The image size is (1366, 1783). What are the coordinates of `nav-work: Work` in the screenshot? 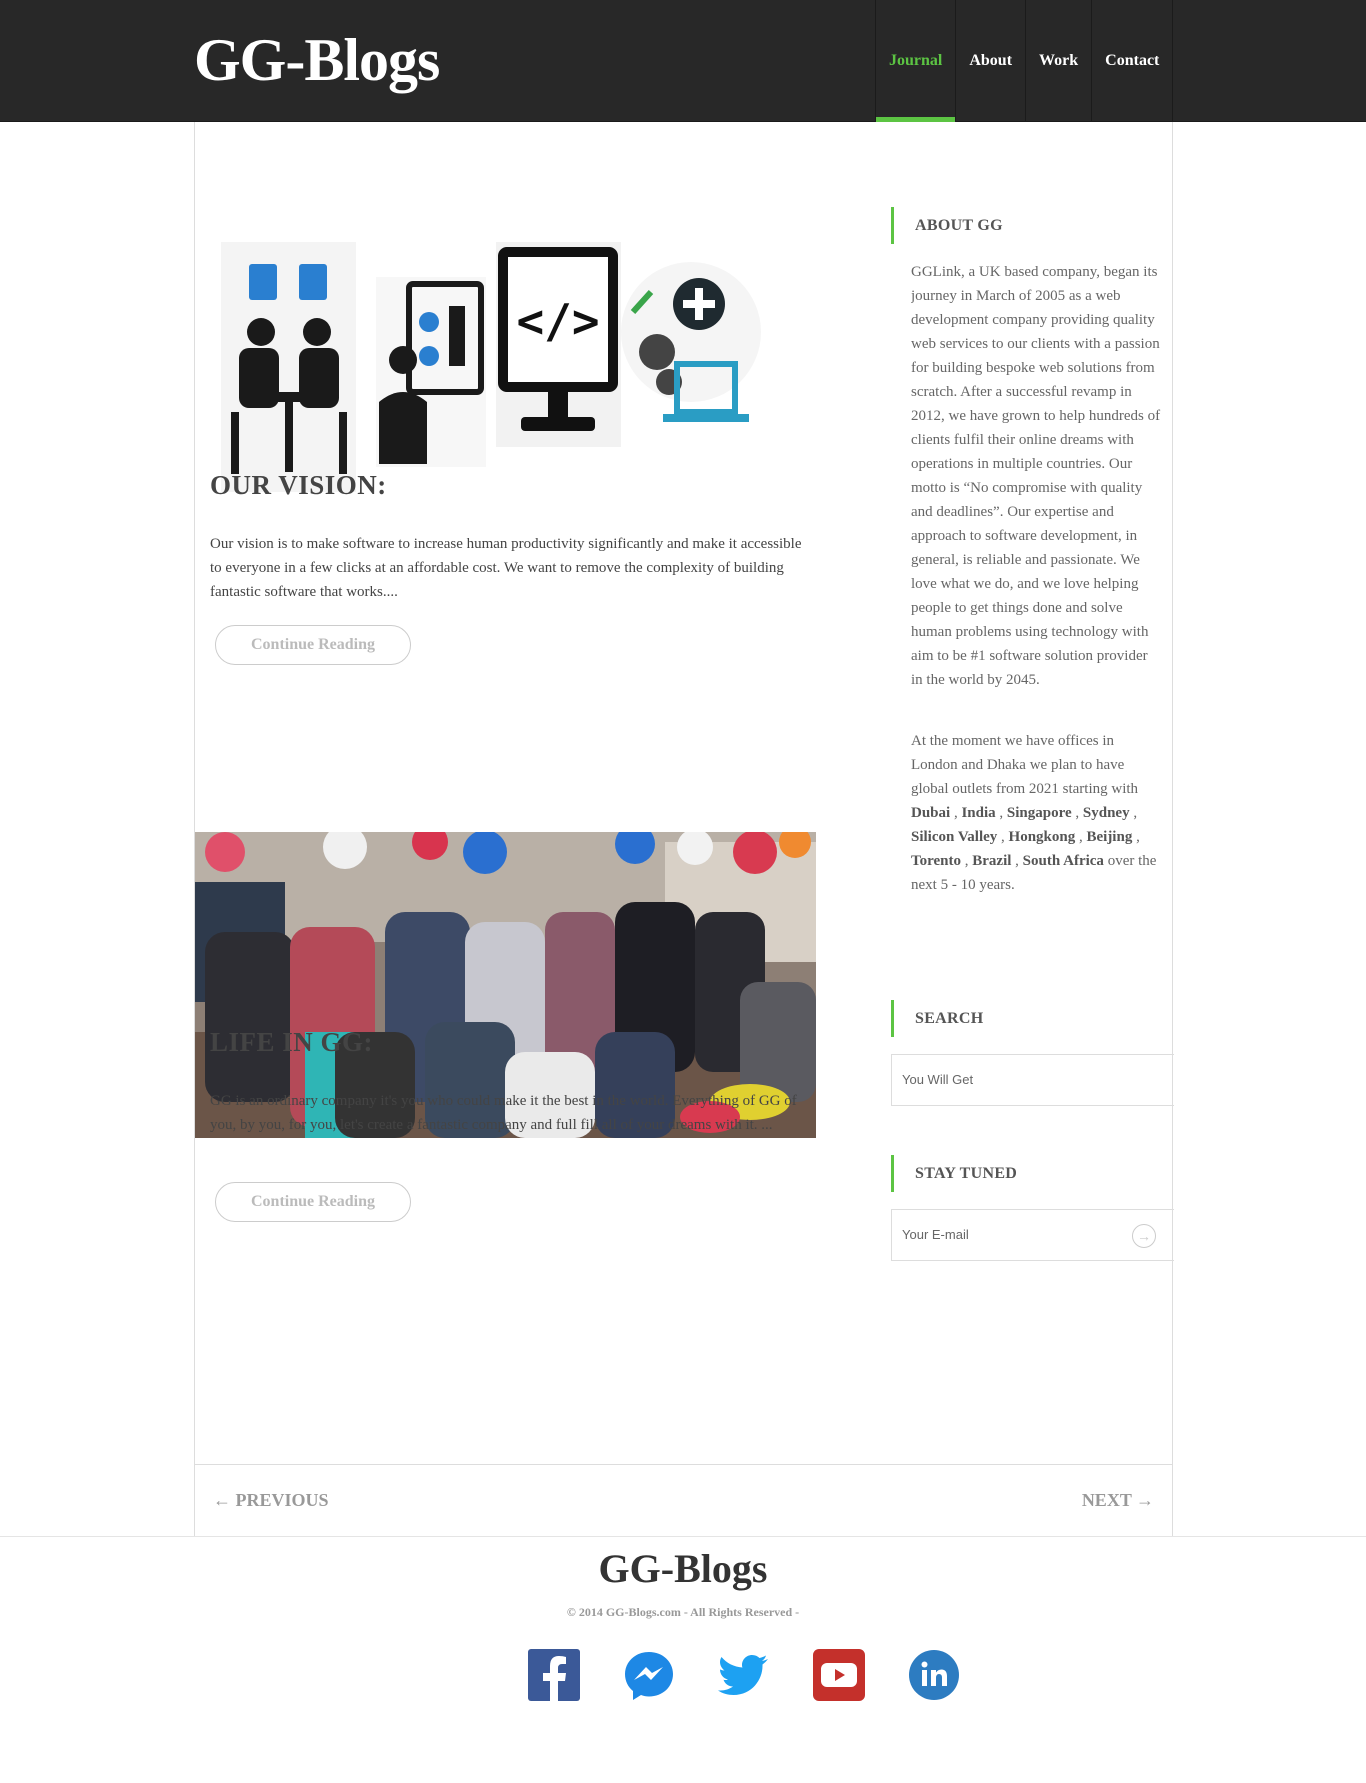 It's located at (1059, 61).